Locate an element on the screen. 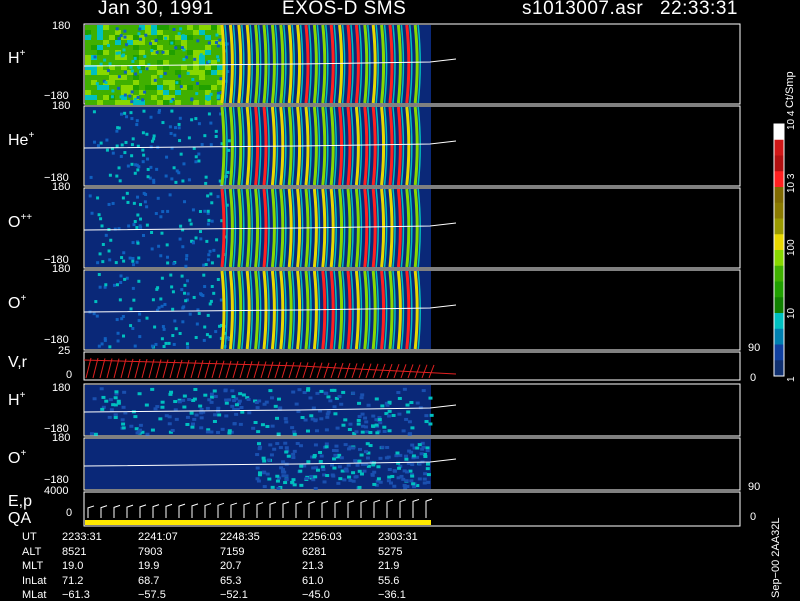 This screenshot has width=800, height=601. panel-label-h2: H+ is located at coordinates (17, 399).